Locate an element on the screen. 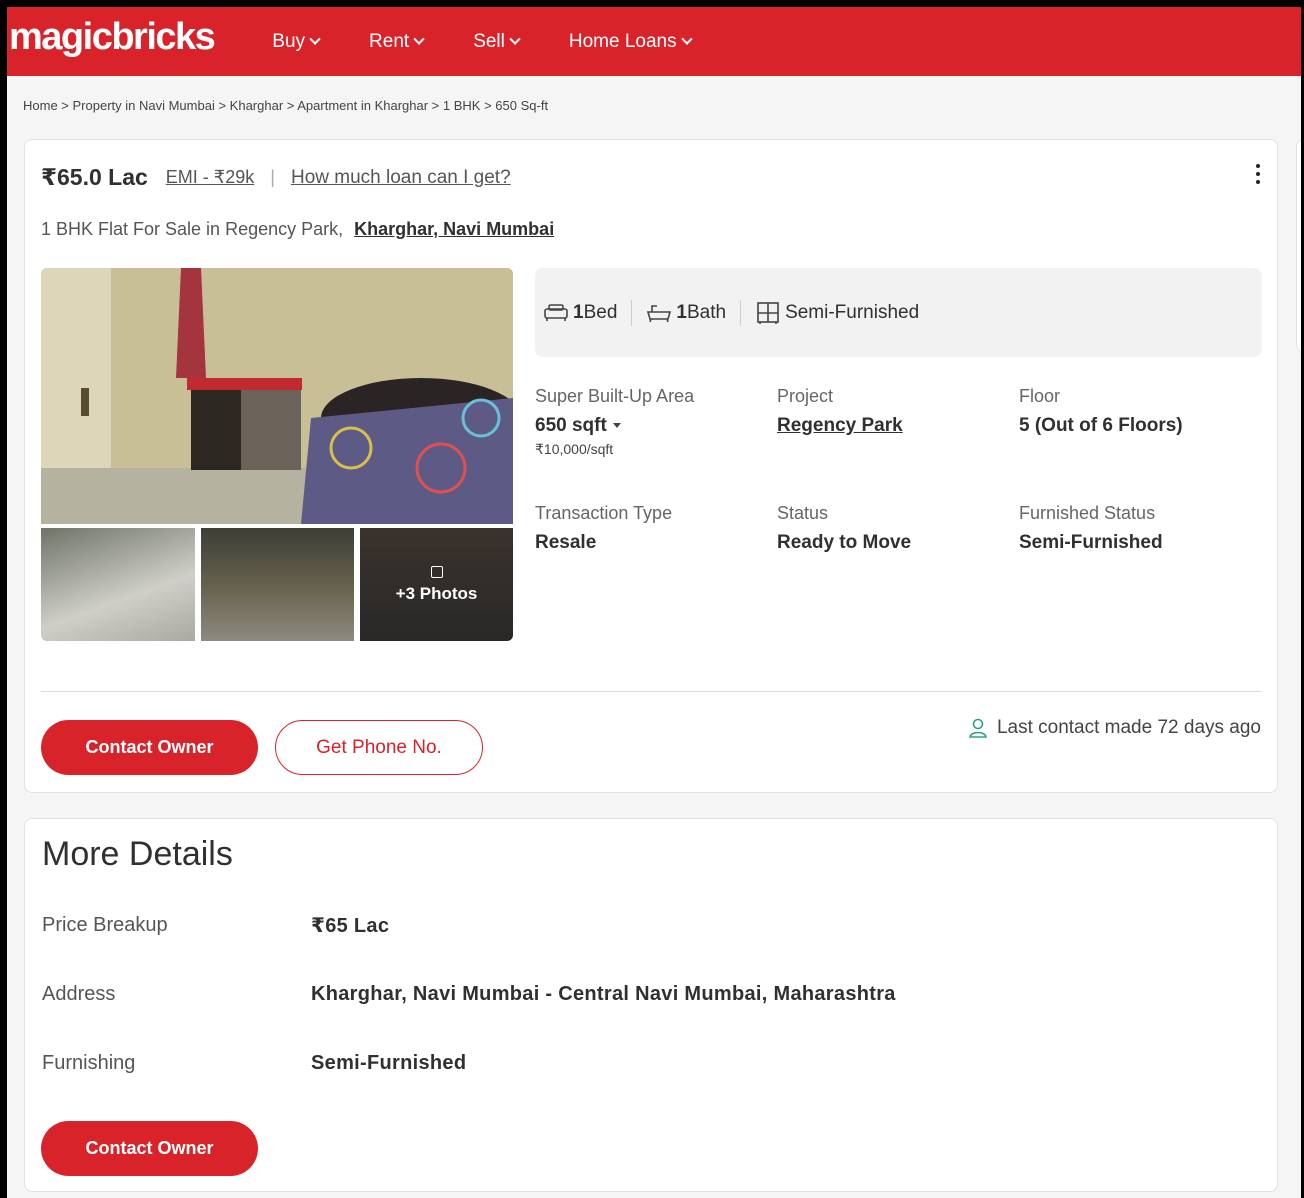 This screenshot has width=1304, height=1198. nav-home-loans: Home Loans is located at coordinates (630, 41).